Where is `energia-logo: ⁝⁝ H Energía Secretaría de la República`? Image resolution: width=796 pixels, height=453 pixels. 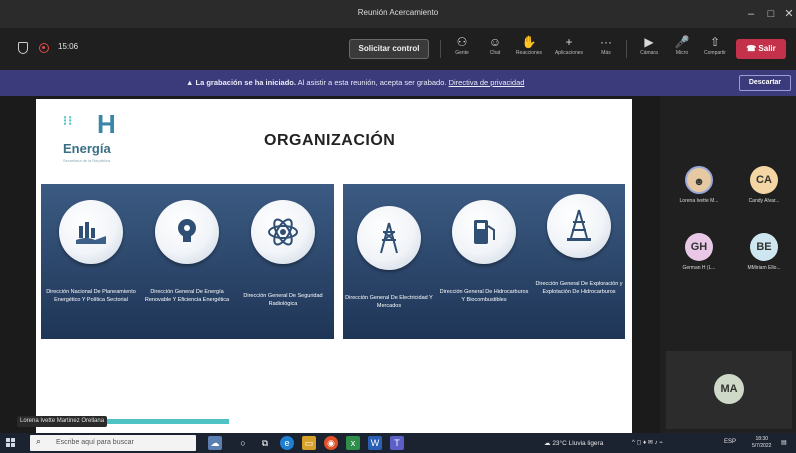
energia-logo: ⁝⁝ H Energía Secretaría de la República is located at coordinates (89, 136).